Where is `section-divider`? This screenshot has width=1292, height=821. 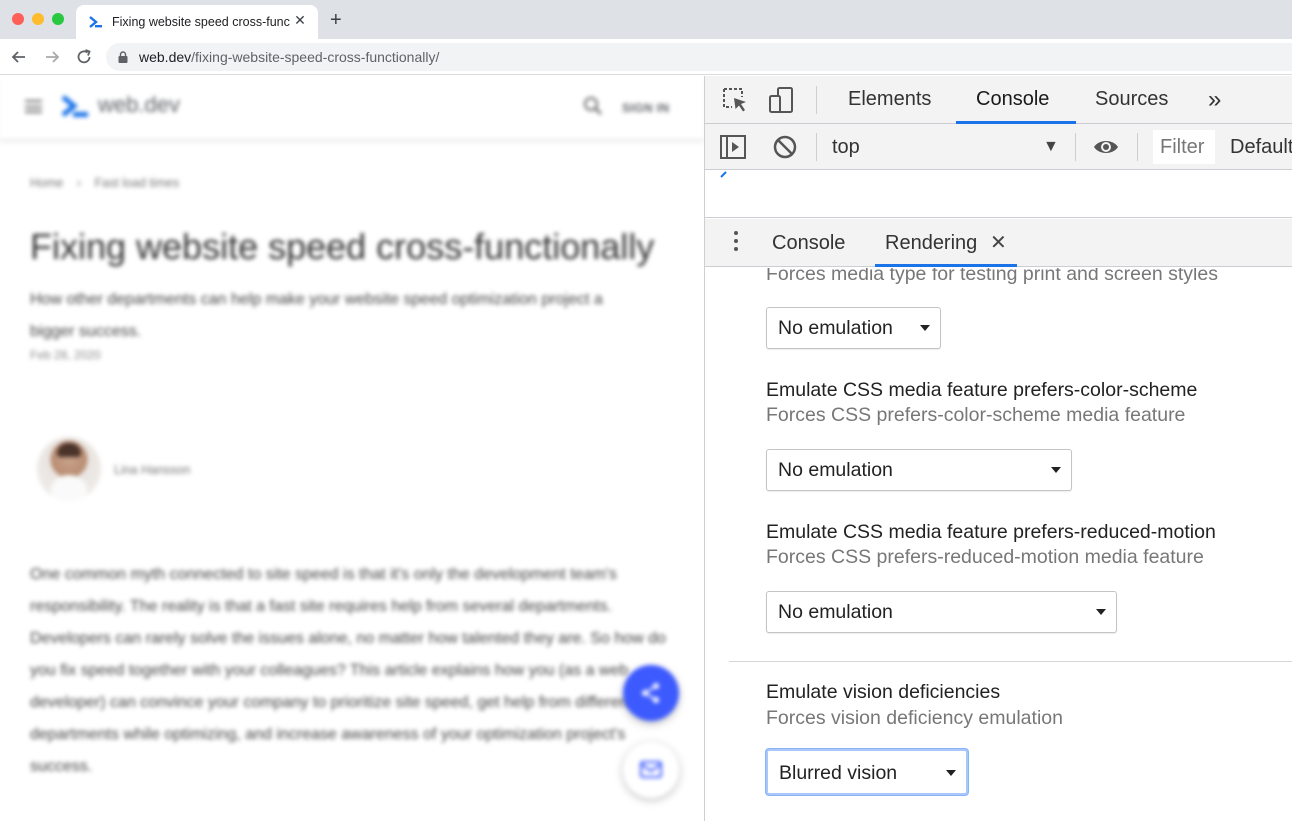
section-divider is located at coordinates (1010, 661).